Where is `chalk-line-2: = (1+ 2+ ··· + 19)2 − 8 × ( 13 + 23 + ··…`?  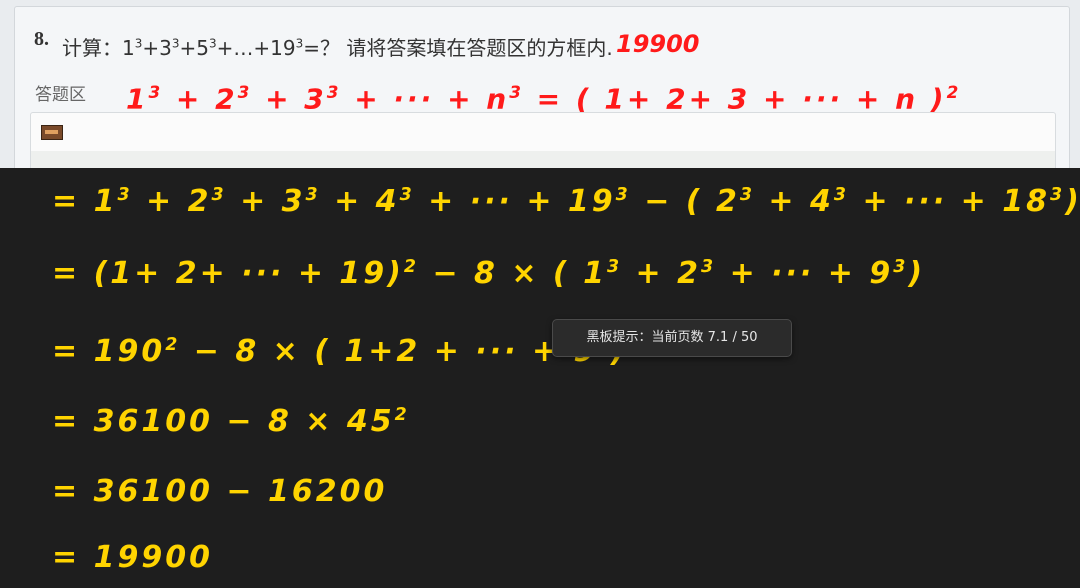 chalk-line-2: = (1+ 2+ ··· + 19)2 − 8 × ( 13 + 23 + ··… is located at coordinates (489, 273).